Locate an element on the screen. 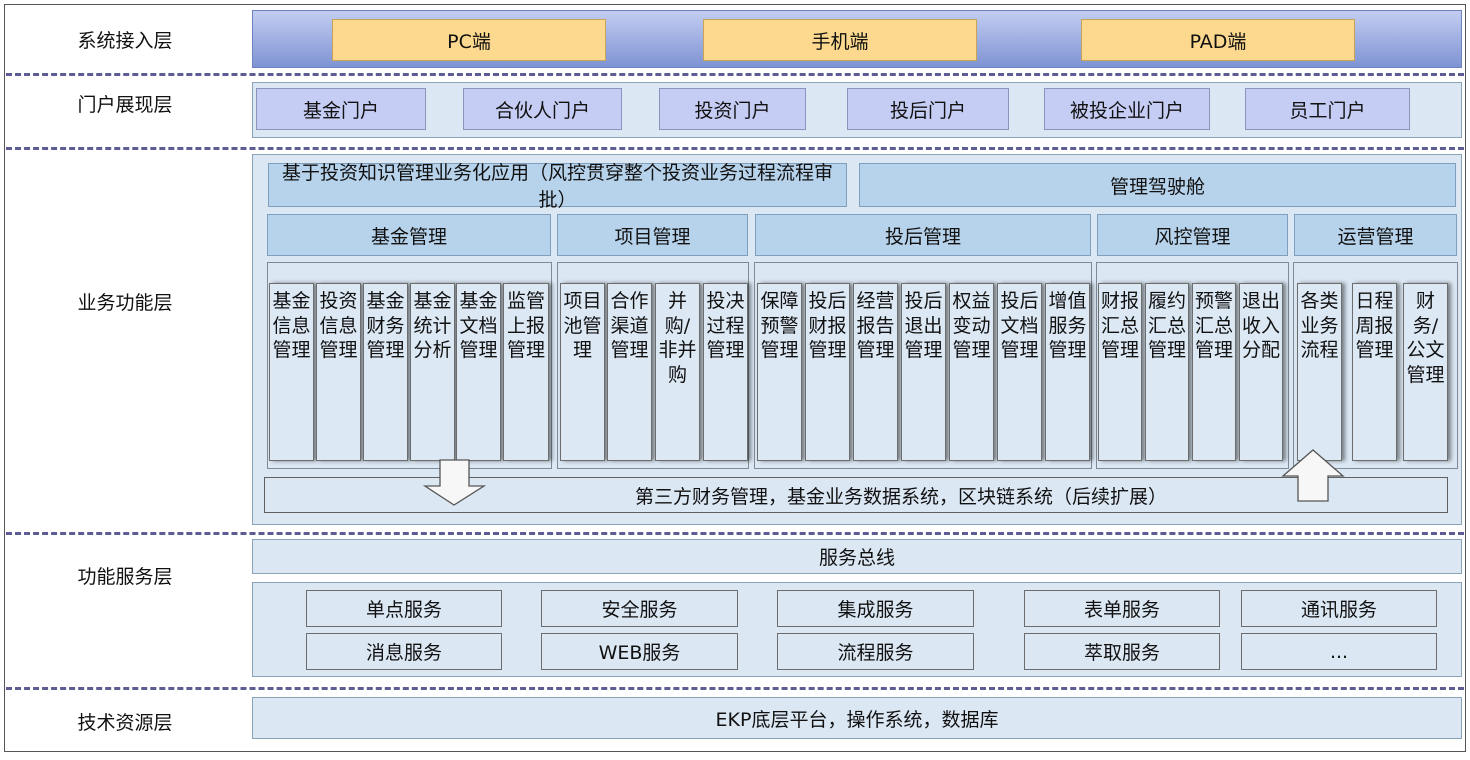 This screenshot has height=760, width=1470. arrow-down-icon is located at coordinates (454, 482).